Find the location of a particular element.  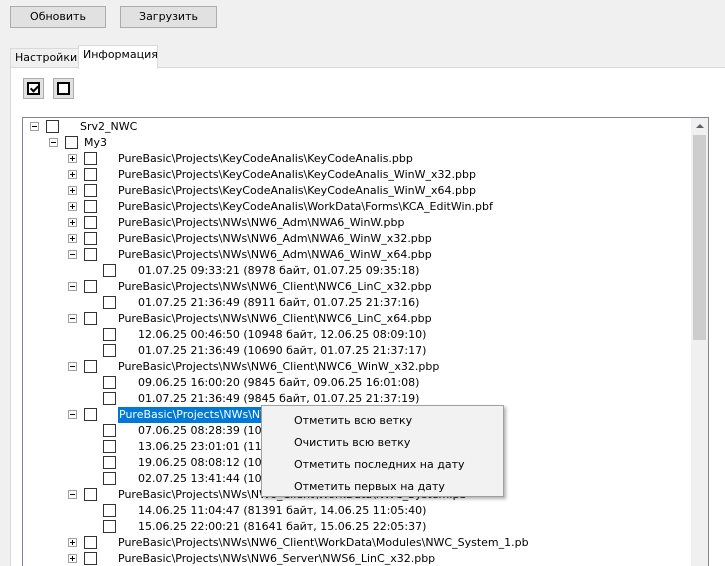

scroll-thumb is located at coordinates (699, 237).